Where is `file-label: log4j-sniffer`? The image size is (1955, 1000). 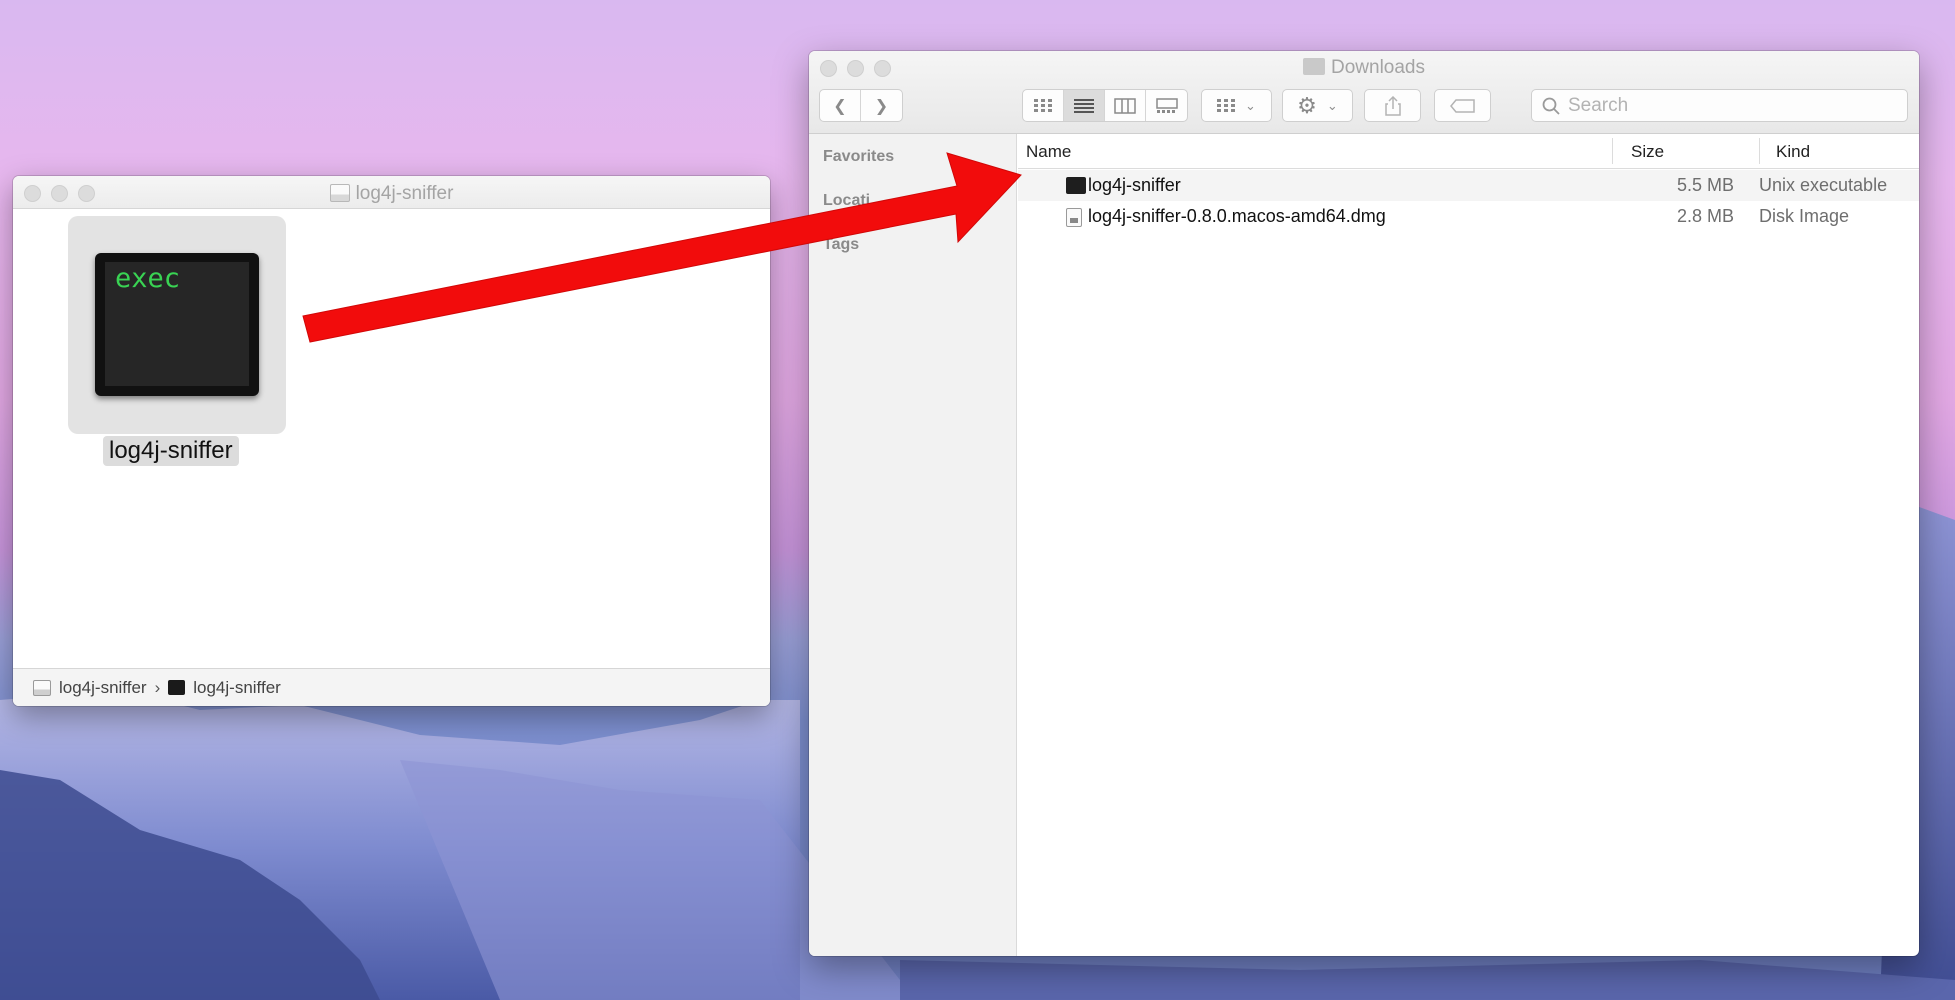
file-label: log4j-sniffer is located at coordinates (171, 451).